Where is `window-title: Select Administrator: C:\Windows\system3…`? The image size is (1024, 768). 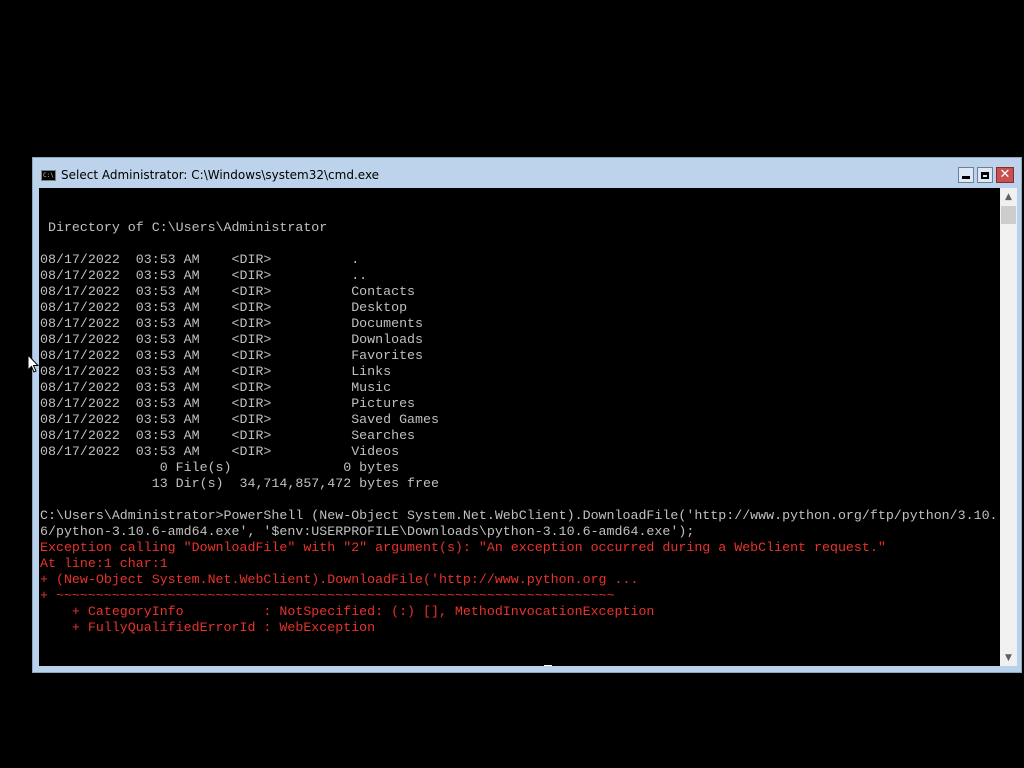
window-title: Select Administrator: C:\Windows\system3… is located at coordinates (220, 175).